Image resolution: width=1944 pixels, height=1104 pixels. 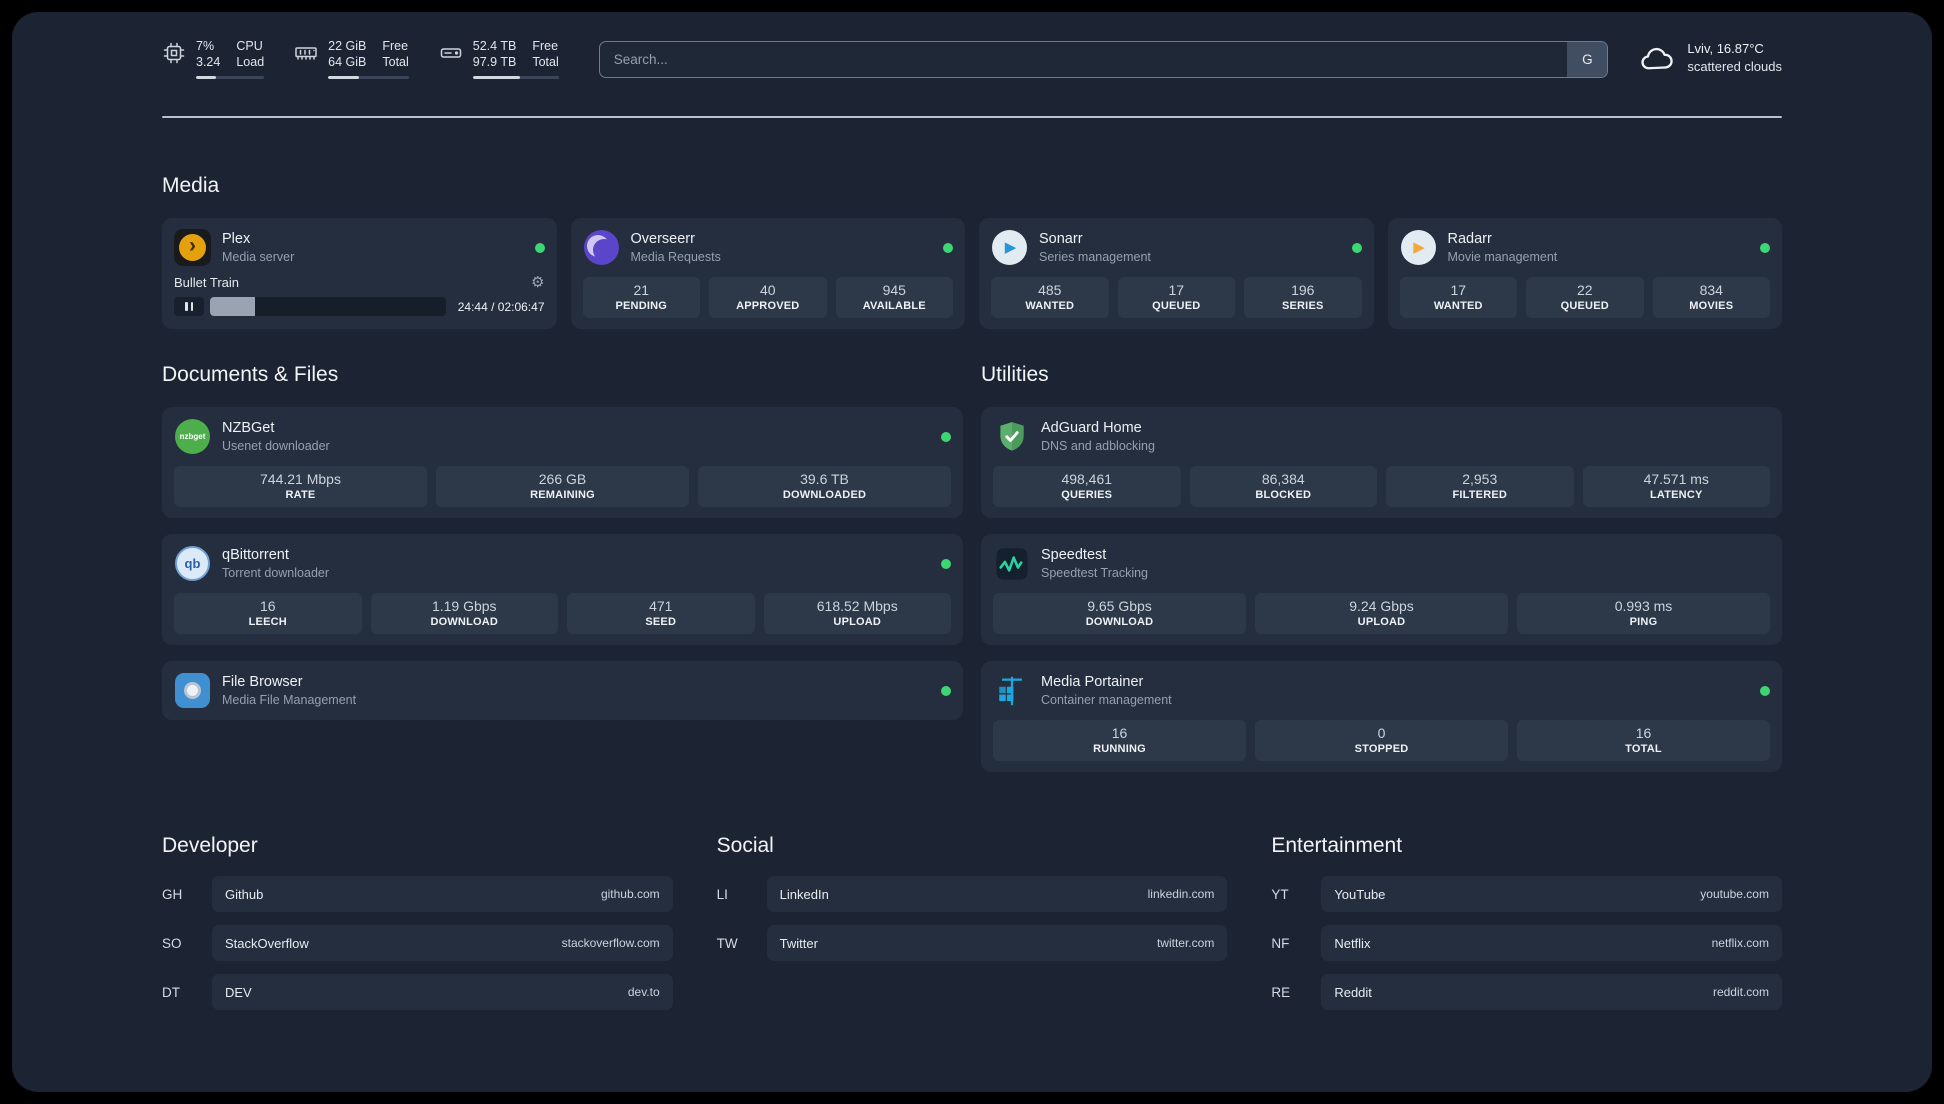 What do you see at coordinates (208, 62) in the screenshot?
I see `cpu-load-value: 3.24` at bounding box center [208, 62].